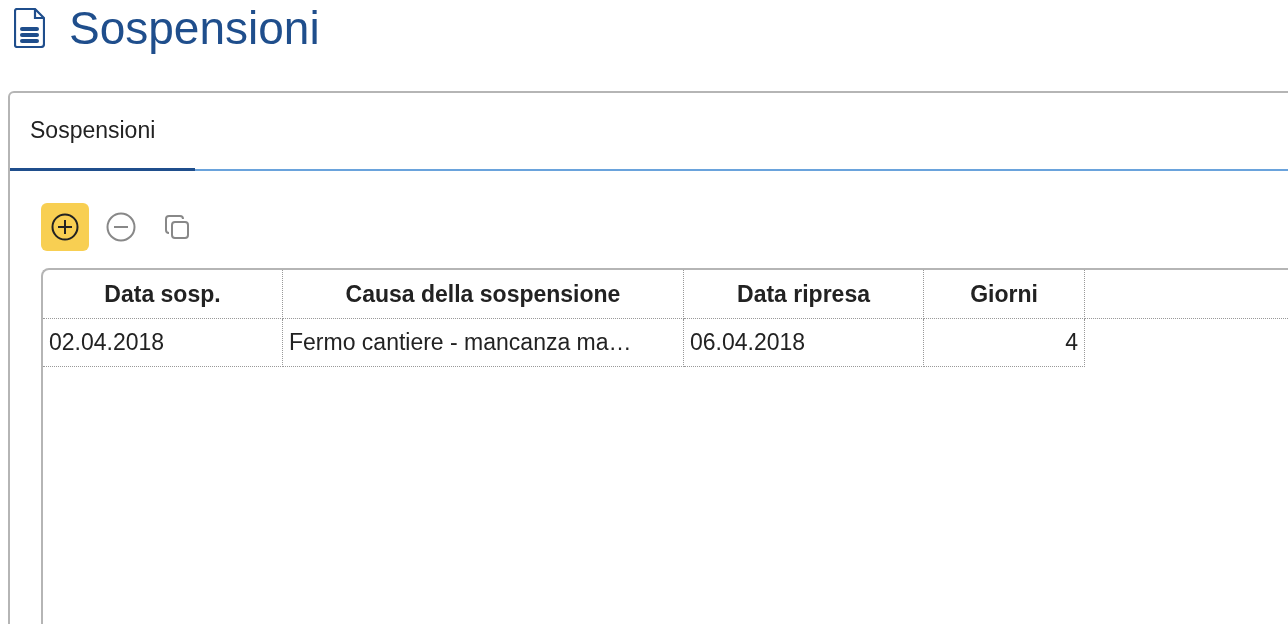 This screenshot has height=624, width=1288. What do you see at coordinates (121, 227) in the screenshot?
I see `minus-circle-icon` at bounding box center [121, 227].